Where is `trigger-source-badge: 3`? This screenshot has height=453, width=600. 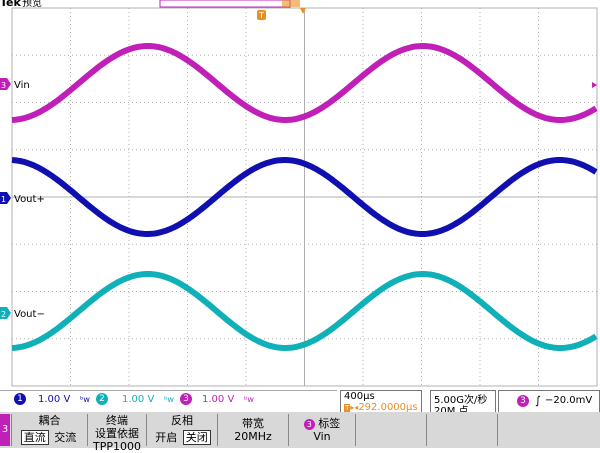
trigger-source-badge: 3 is located at coordinates (523, 401).